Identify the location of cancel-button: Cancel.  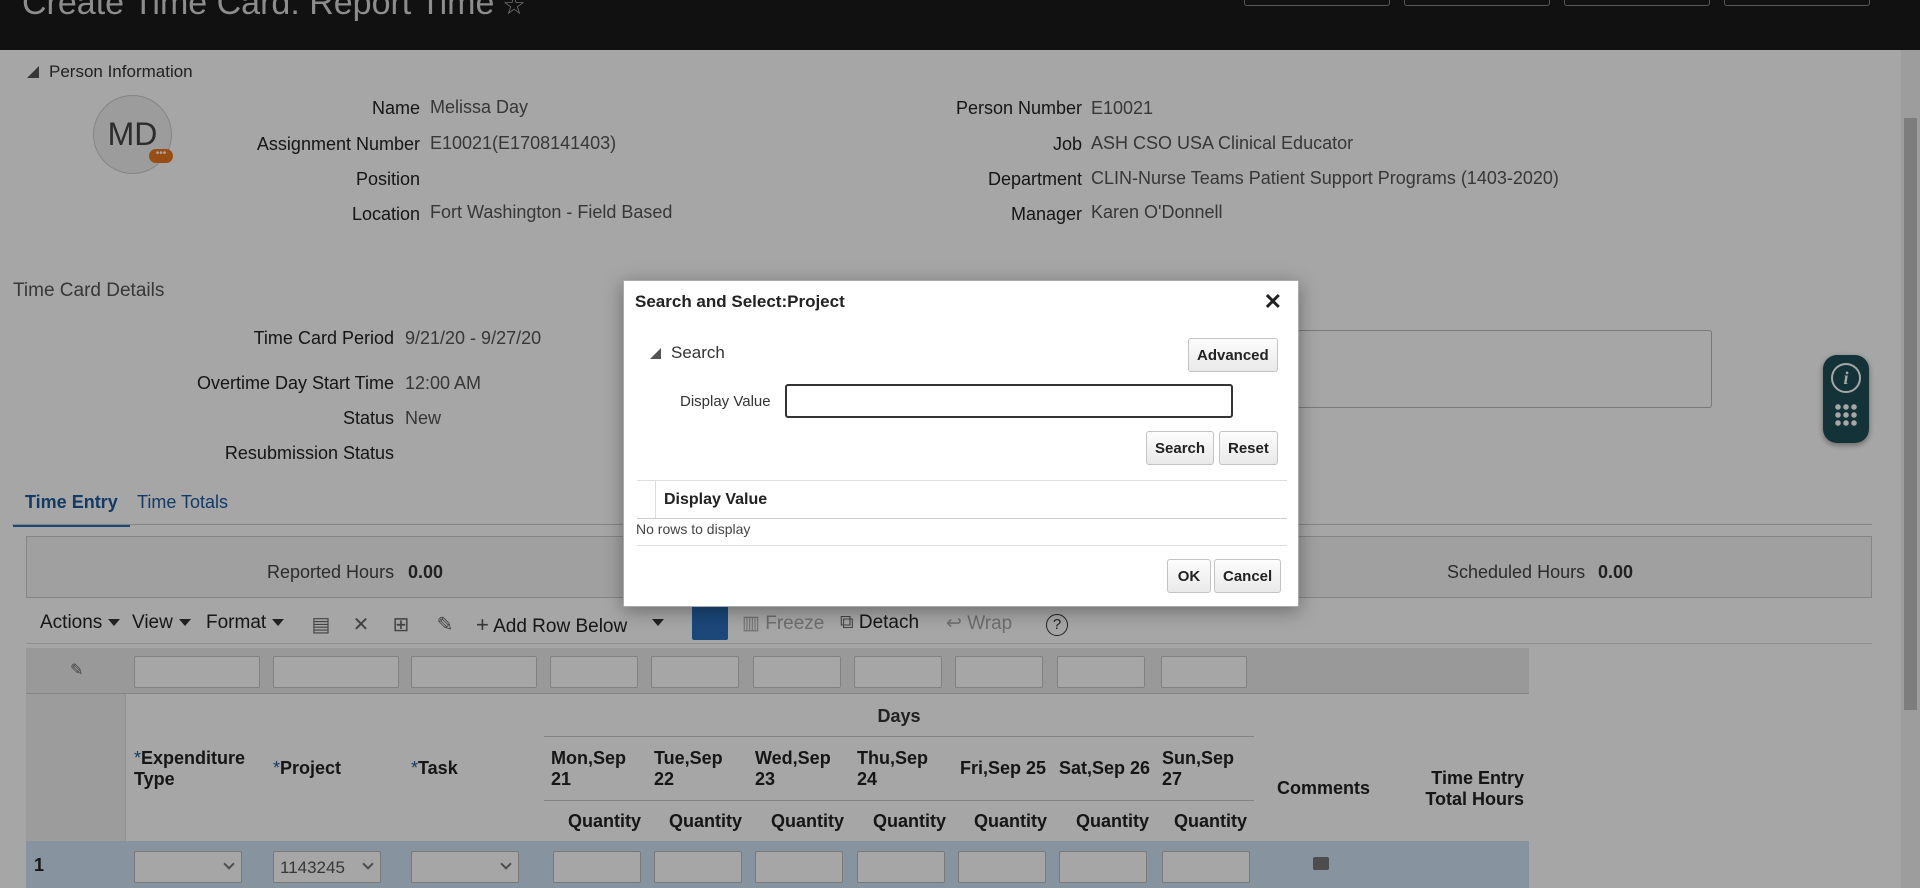
(1248, 576).